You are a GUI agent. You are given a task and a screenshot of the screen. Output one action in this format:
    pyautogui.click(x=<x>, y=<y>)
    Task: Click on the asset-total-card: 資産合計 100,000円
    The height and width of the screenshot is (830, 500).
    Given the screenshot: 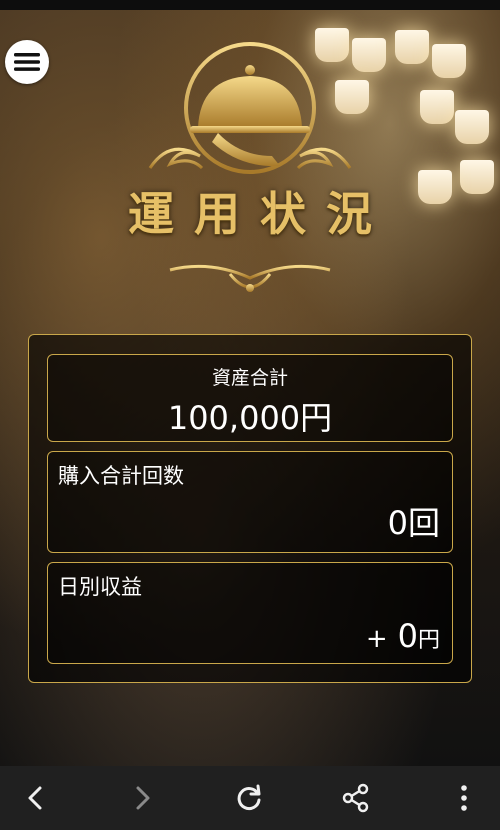 What is the action you would take?
    pyautogui.click(x=250, y=398)
    